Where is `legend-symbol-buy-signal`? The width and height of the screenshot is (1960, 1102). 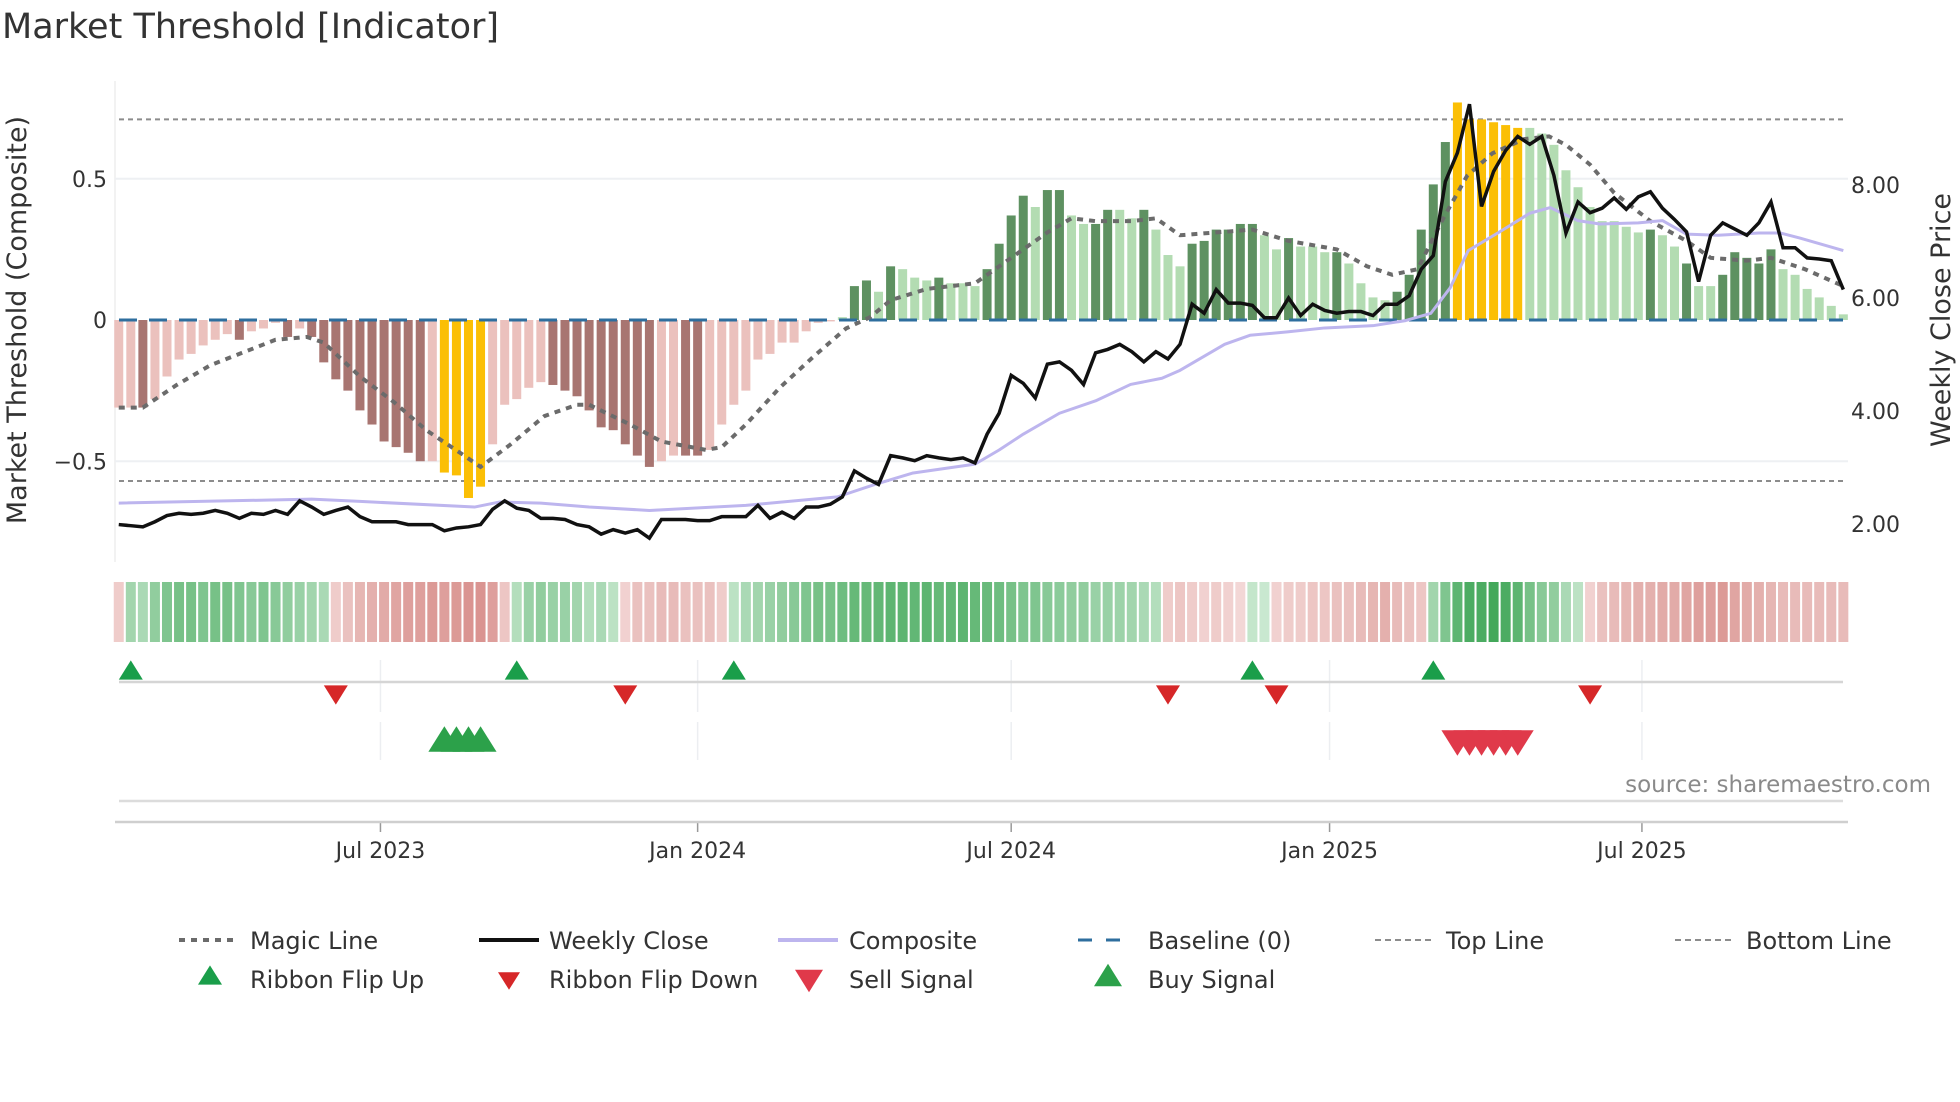
legend-symbol-buy-signal is located at coordinates (1108, 975).